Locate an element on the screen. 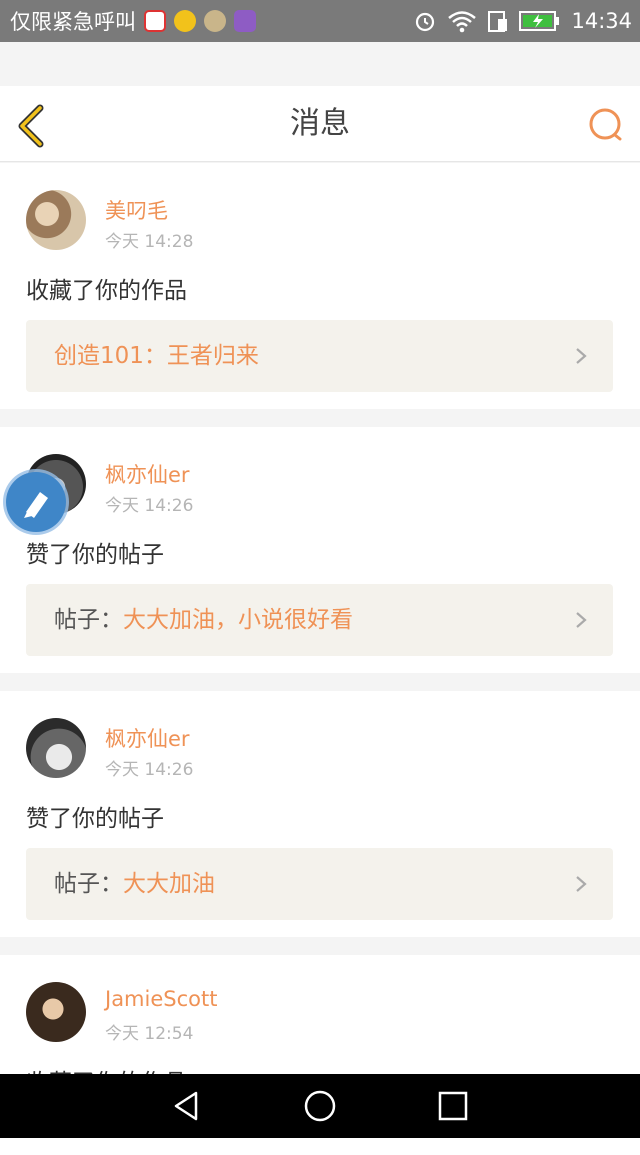 The height and width of the screenshot is (1155, 640). nav-back-button is located at coordinates (187, 1106).